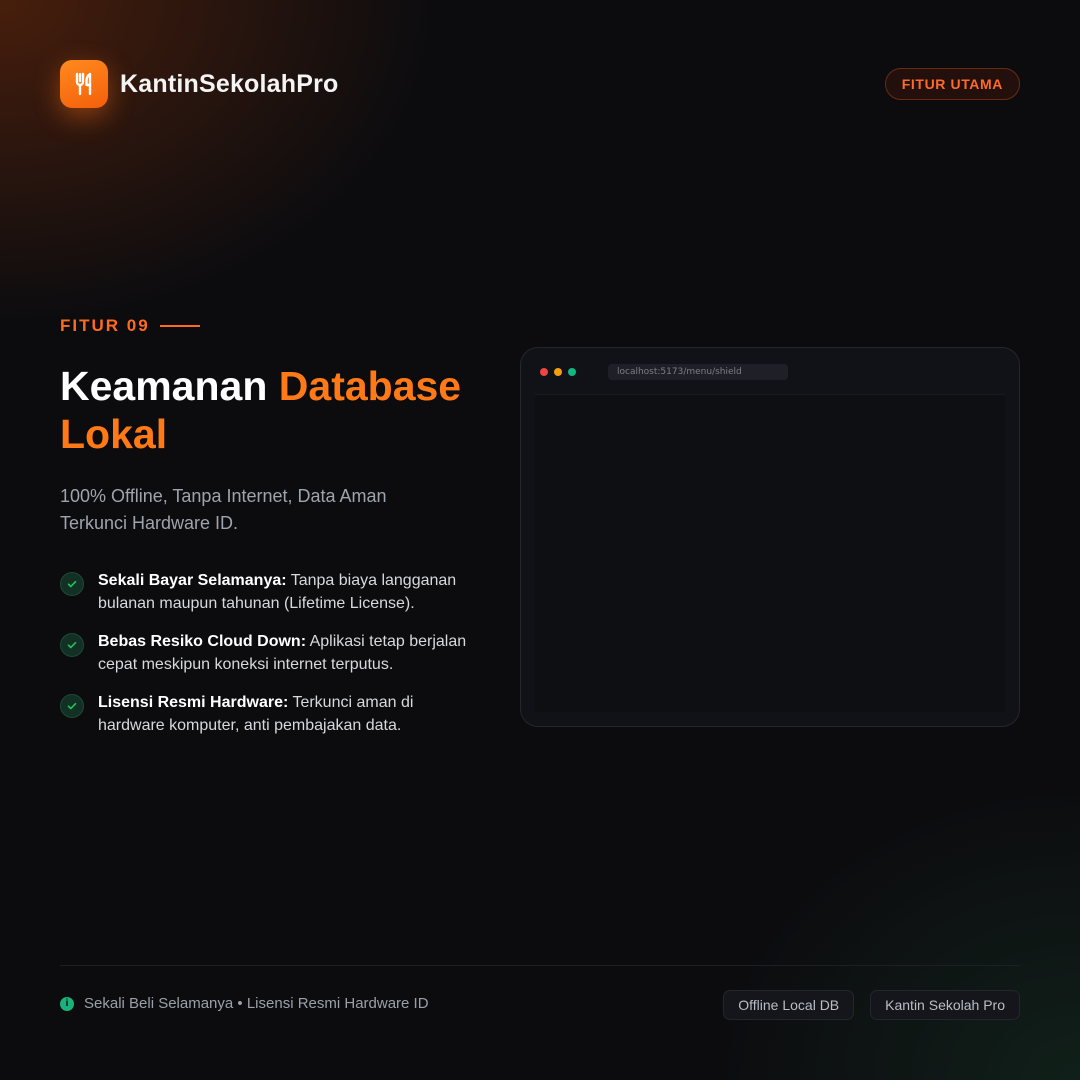  Describe the element at coordinates (229, 83) in the screenshot. I see `brand-name: KantinSekolahPro` at that location.